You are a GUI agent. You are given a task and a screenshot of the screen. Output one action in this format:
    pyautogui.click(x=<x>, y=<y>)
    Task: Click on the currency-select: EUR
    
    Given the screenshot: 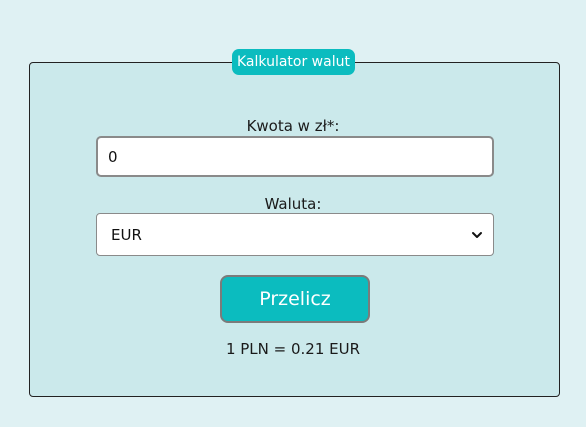 What is the action you would take?
    pyautogui.click(x=295, y=234)
    